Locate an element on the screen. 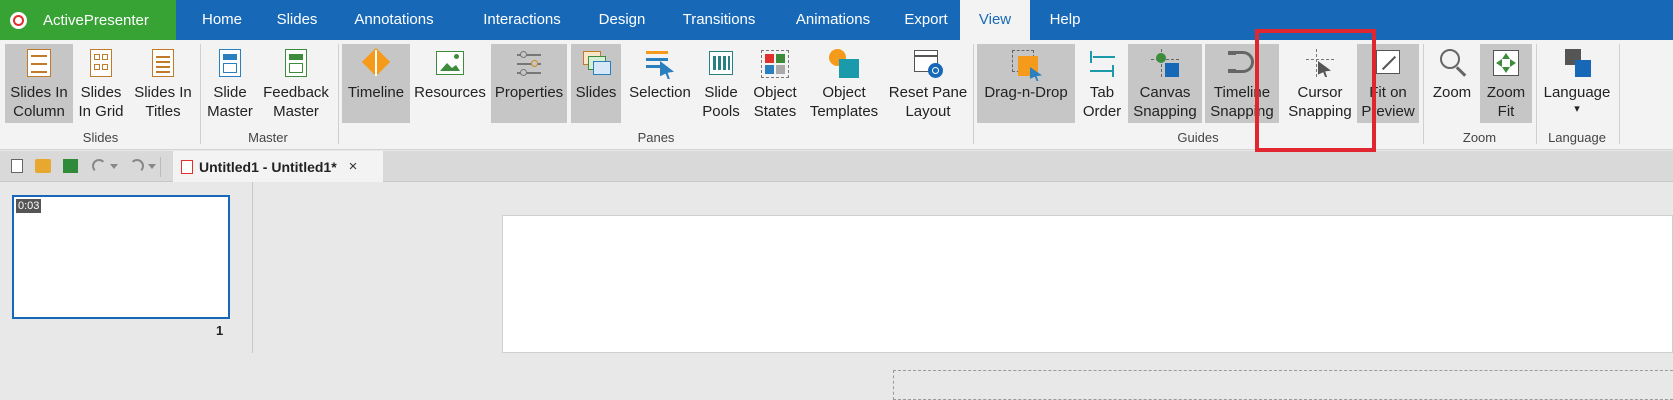 The height and width of the screenshot is (400, 1673). open-folder-icon is located at coordinates (43, 166).